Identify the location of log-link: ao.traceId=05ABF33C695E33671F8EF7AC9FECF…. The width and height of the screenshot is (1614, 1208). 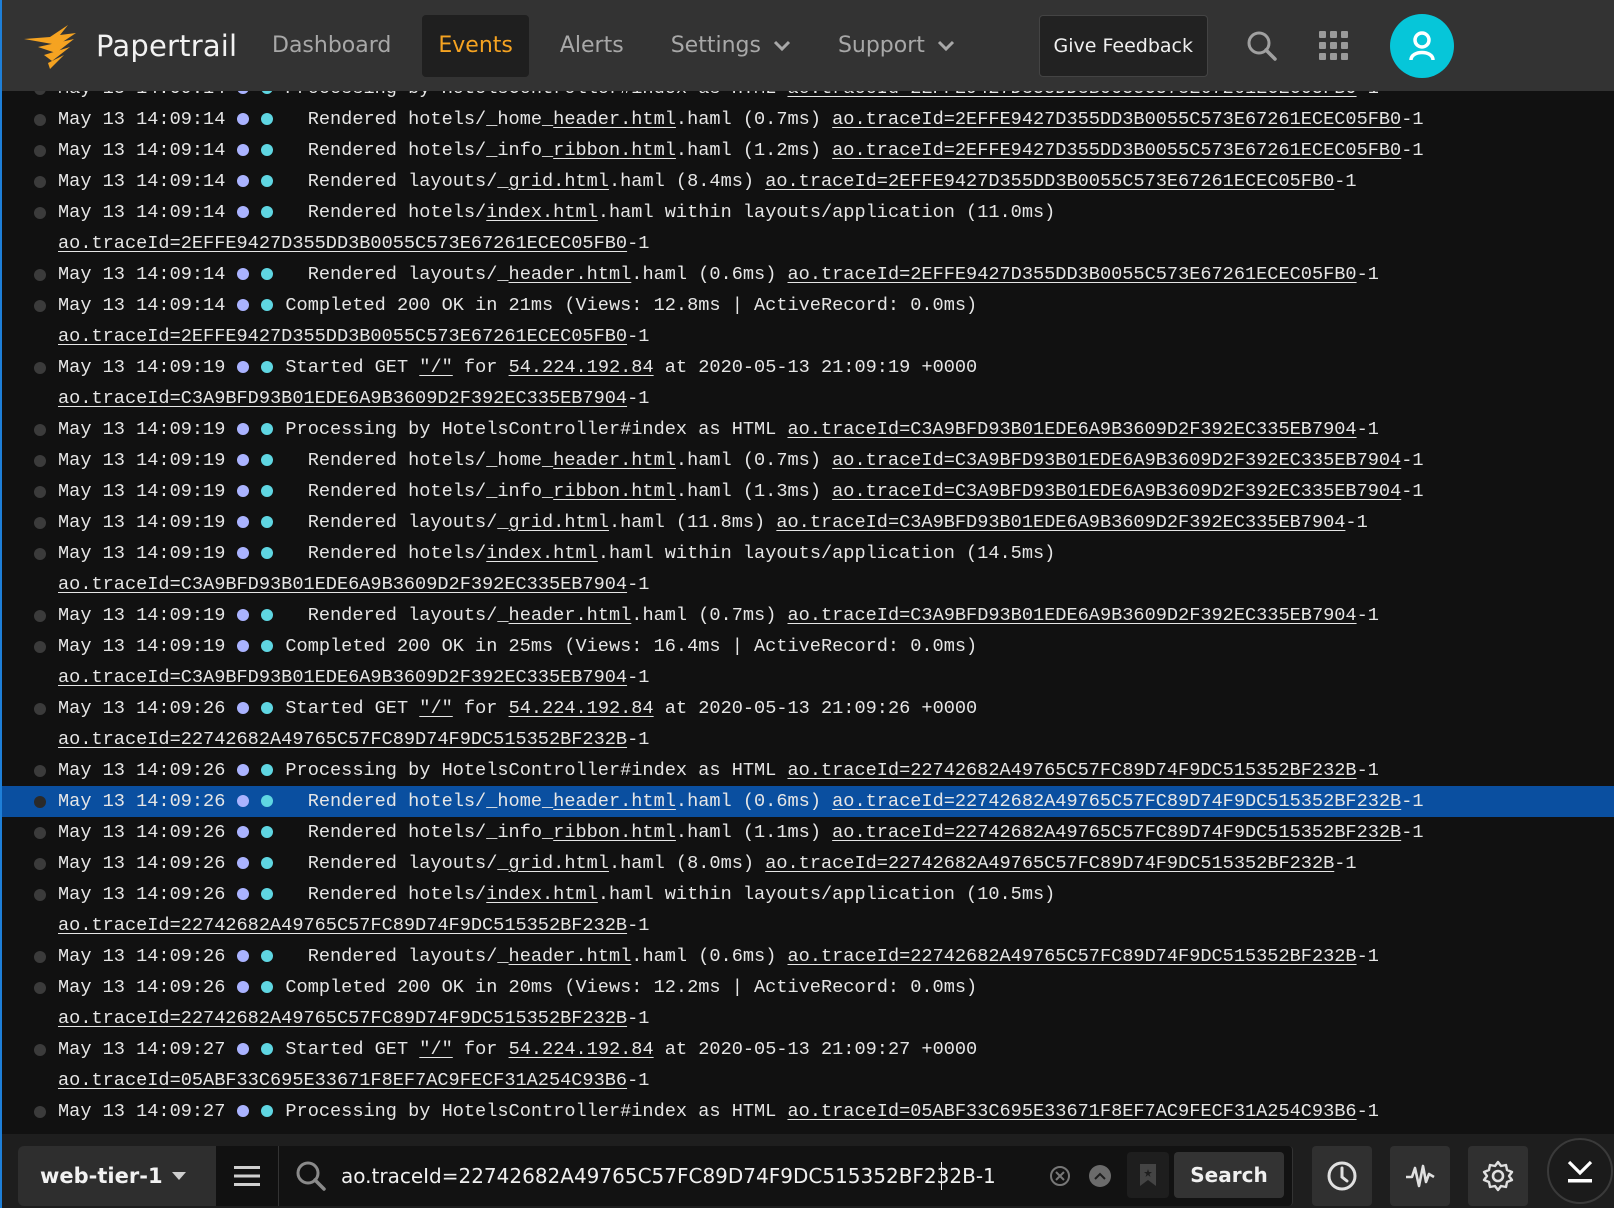
(342, 1080).